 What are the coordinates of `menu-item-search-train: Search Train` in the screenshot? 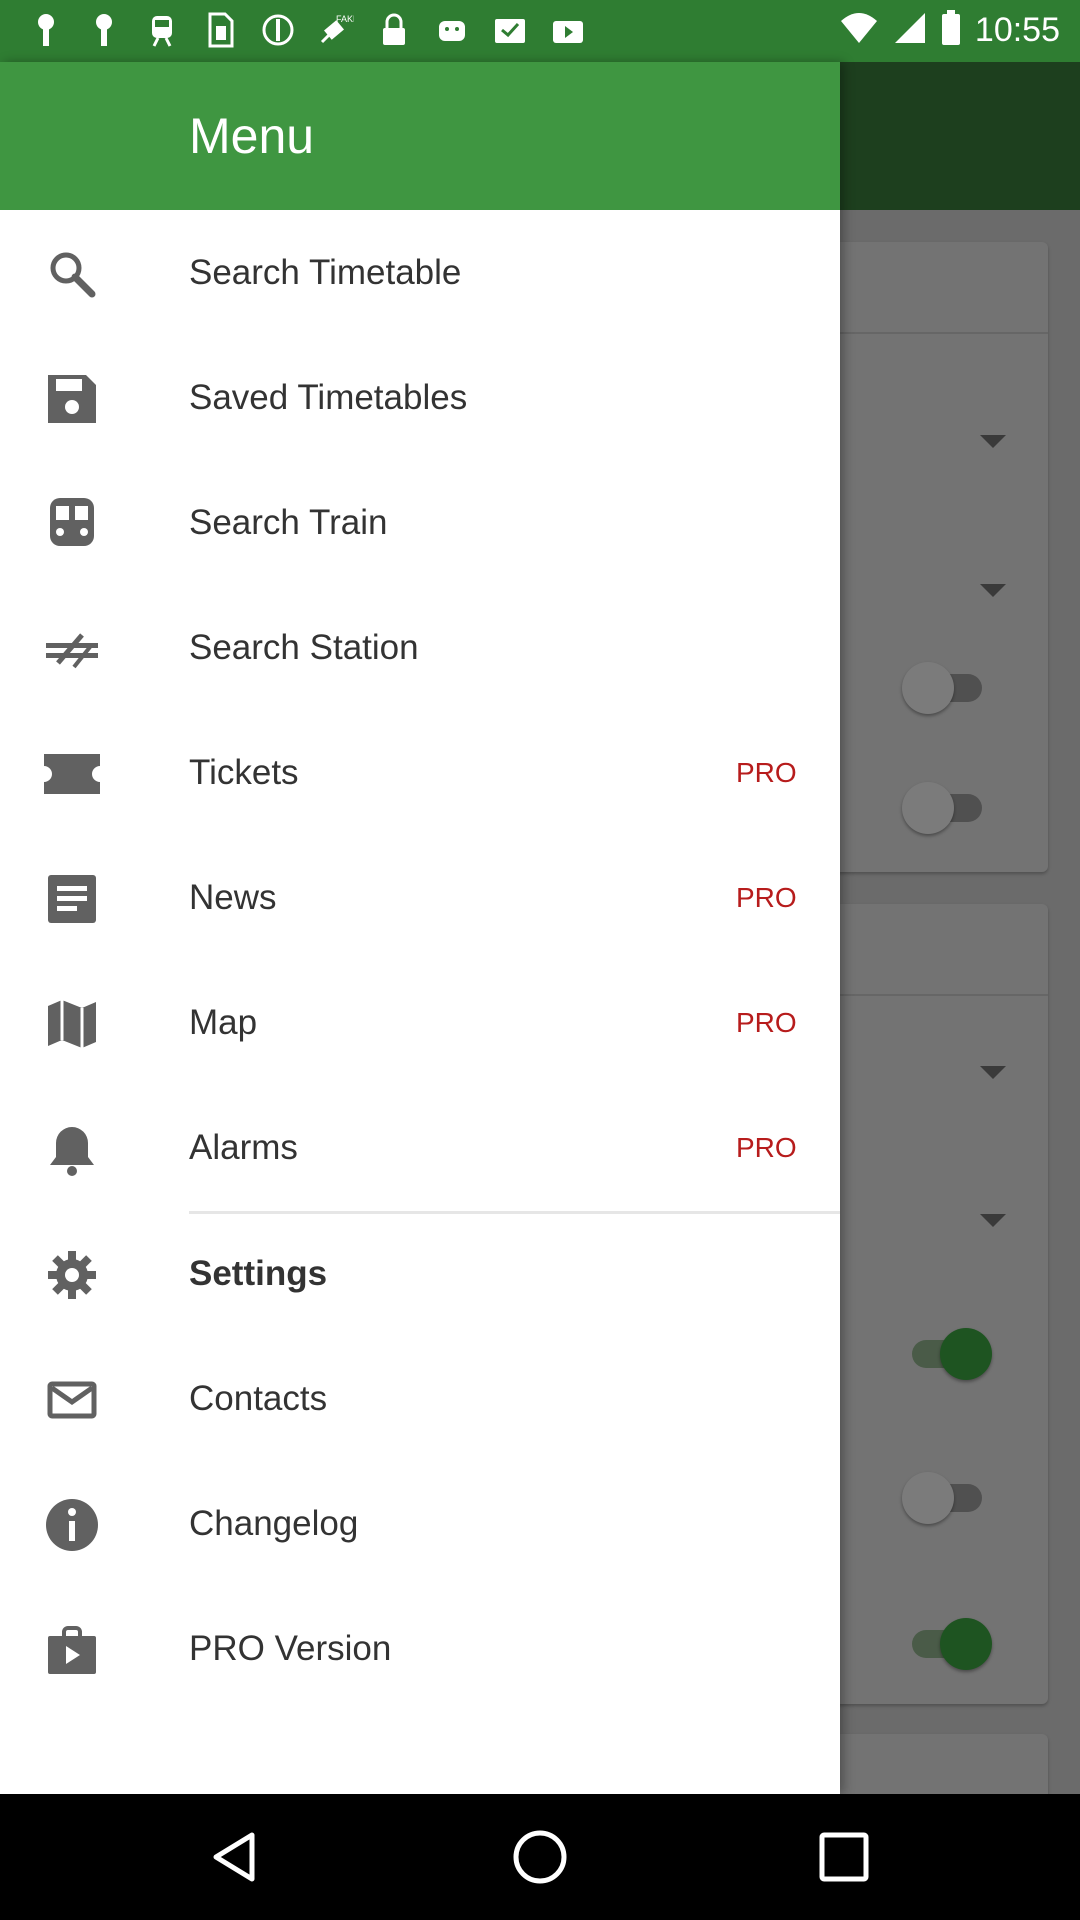 It's located at (420, 521).